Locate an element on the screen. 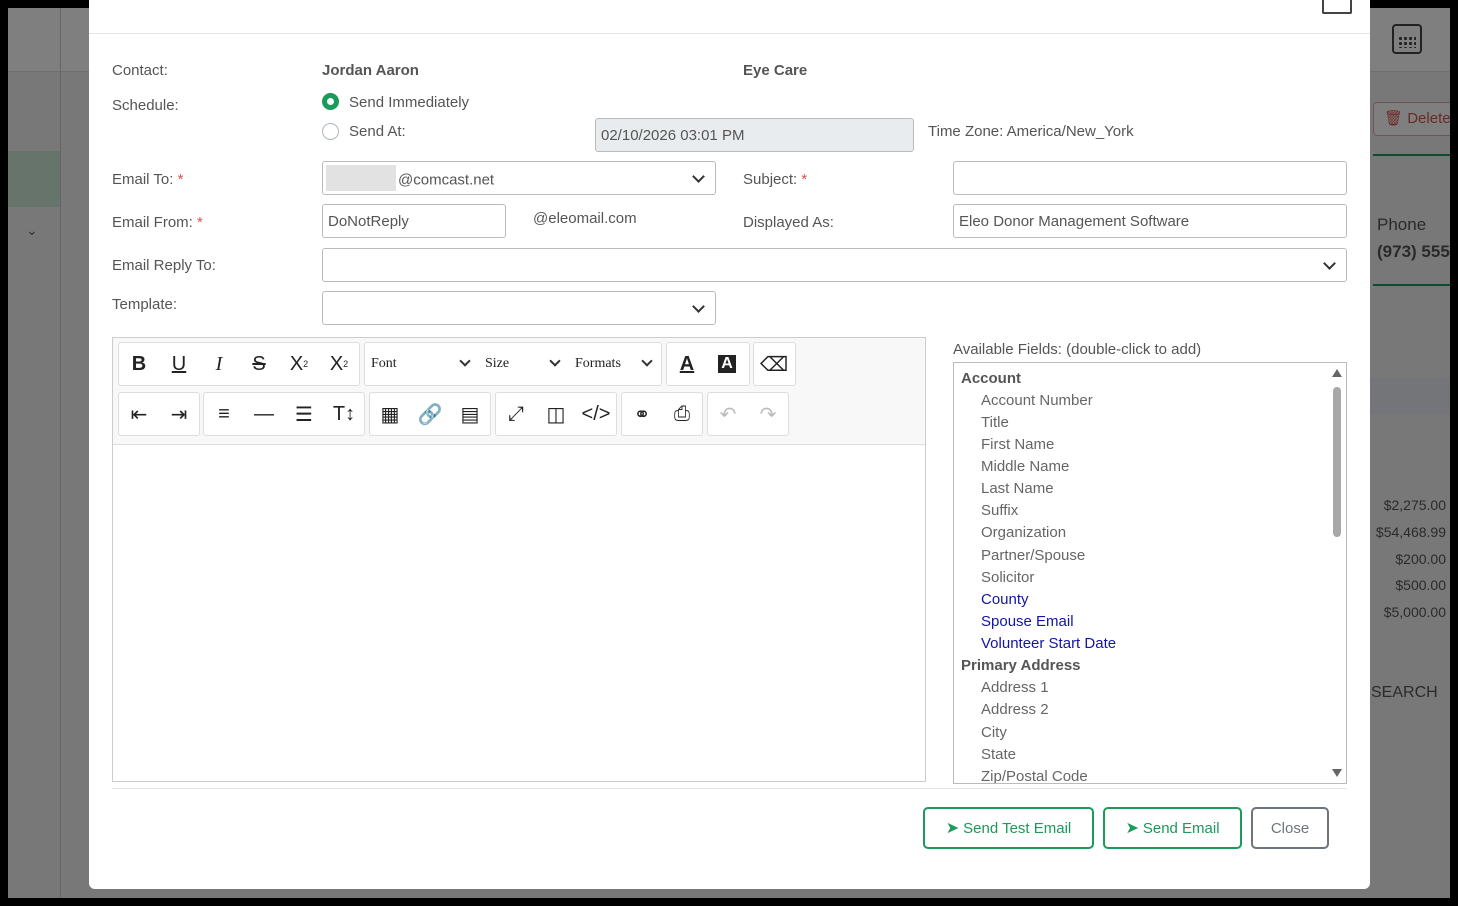  field-item: Middle Name is located at coordinates (1025, 466).